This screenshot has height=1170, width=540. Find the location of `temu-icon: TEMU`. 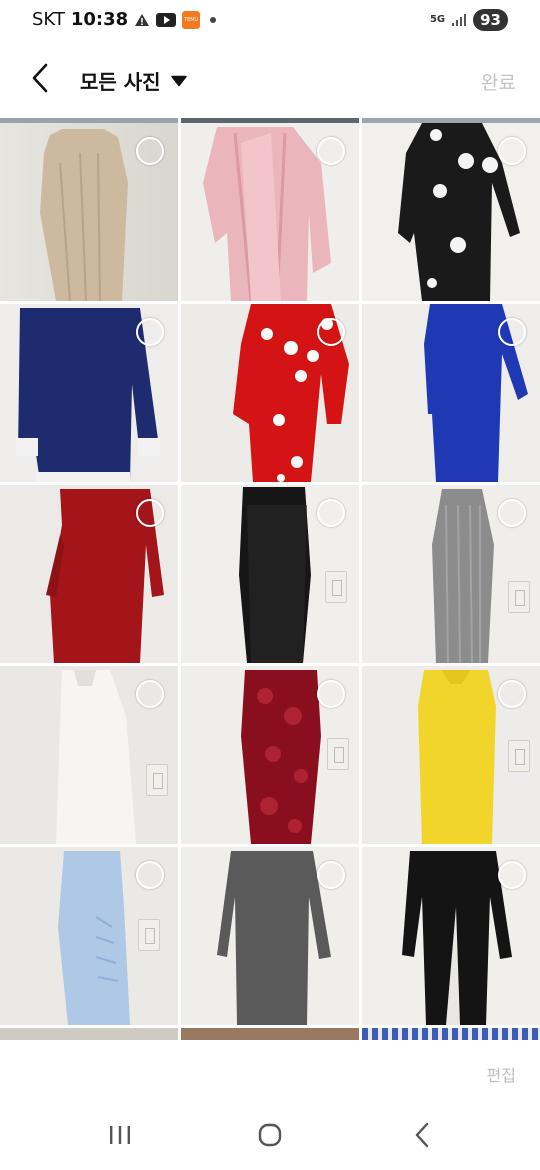

temu-icon: TEMU is located at coordinates (191, 19).